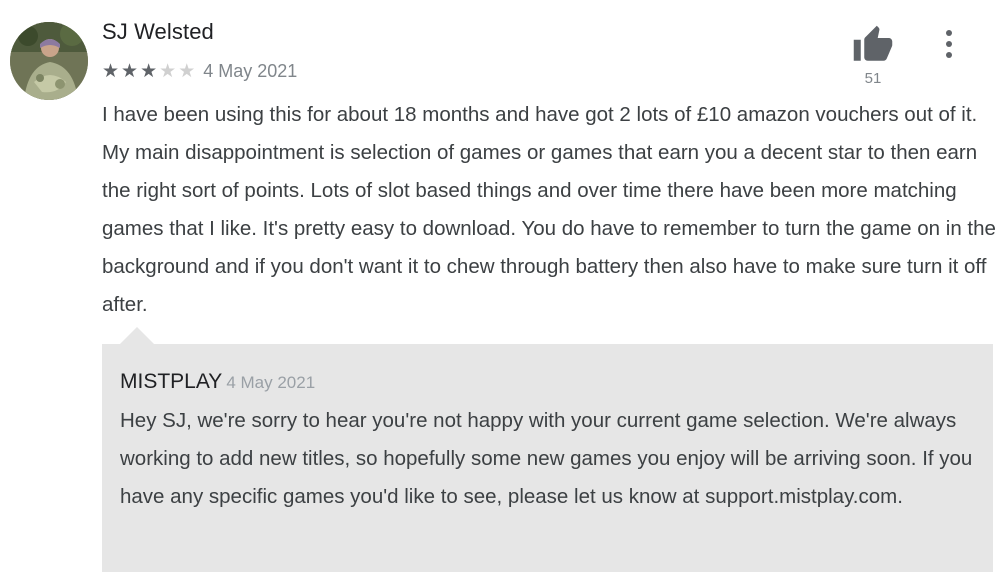 Image resolution: width=1000 pixels, height=577 pixels. What do you see at coordinates (271, 382) in the screenshot?
I see `reply-date: 4 May 2021` at bounding box center [271, 382].